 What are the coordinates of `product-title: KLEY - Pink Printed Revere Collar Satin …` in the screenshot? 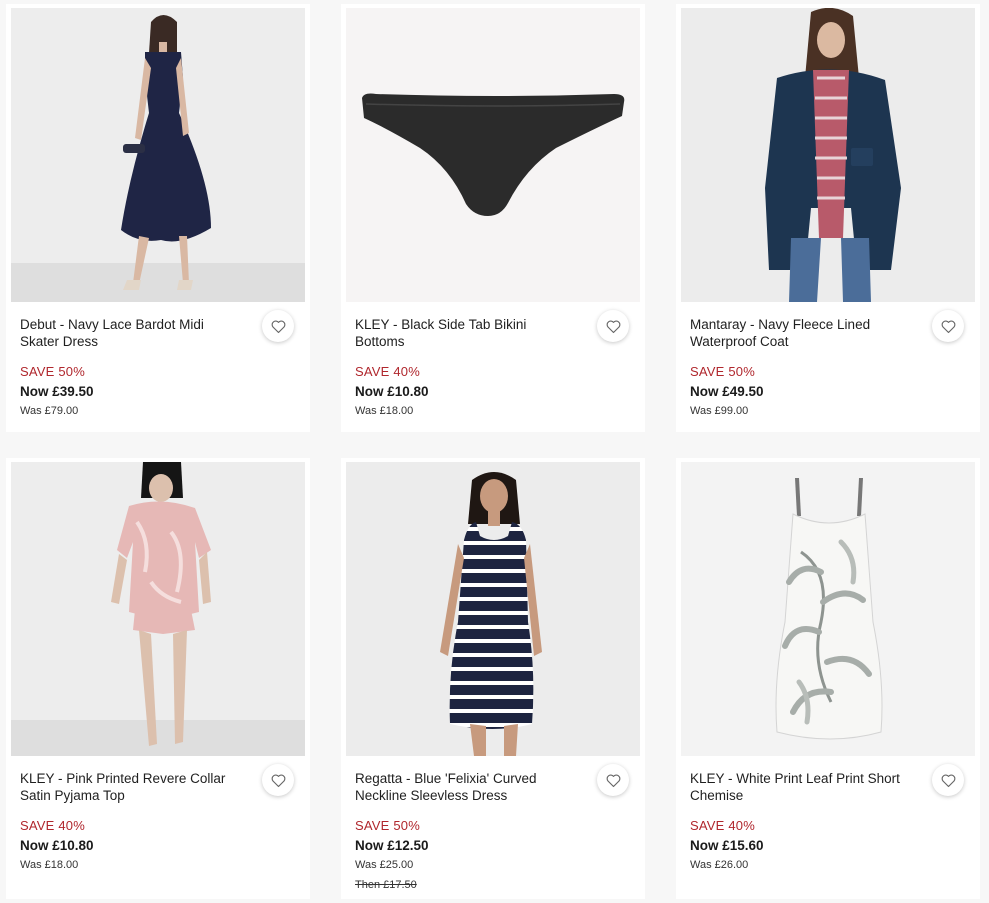 It's located at (130, 787).